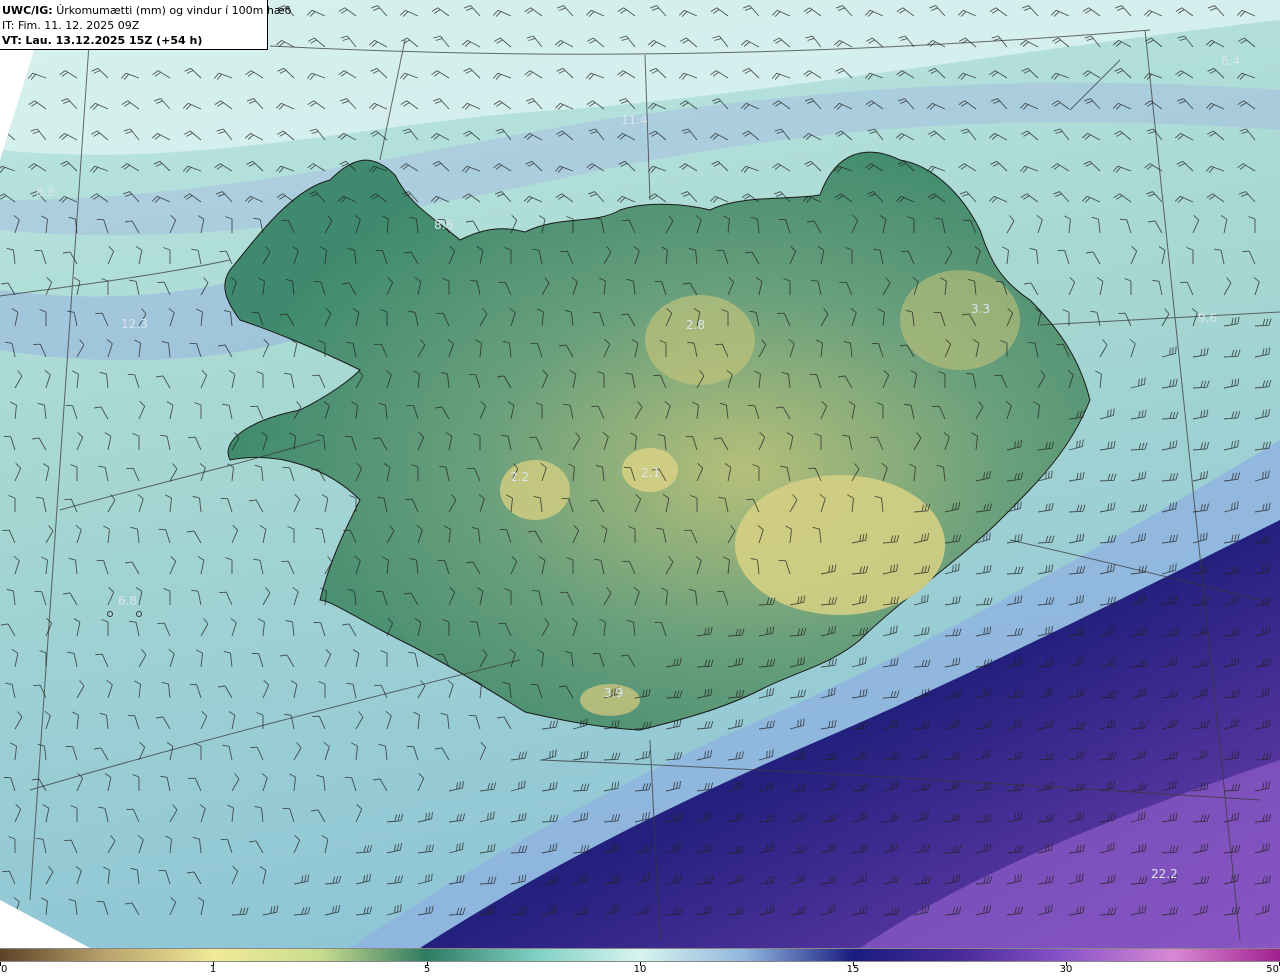 This screenshot has height=978, width=1280. I want to click on colorbar-label: 30, so click(1066, 969).